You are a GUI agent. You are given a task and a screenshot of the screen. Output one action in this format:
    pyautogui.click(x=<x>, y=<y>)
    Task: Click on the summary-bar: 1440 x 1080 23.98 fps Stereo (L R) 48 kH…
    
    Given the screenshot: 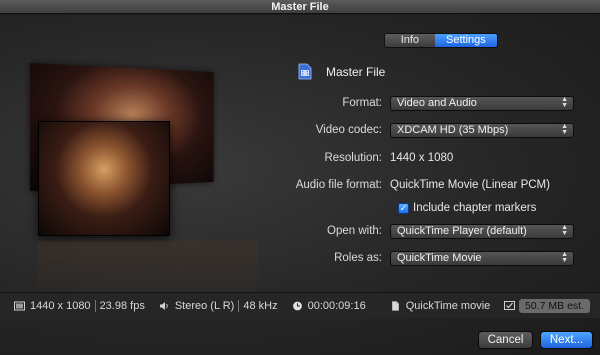 What is the action you would take?
    pyautogui.click(x=300, y=305)
    